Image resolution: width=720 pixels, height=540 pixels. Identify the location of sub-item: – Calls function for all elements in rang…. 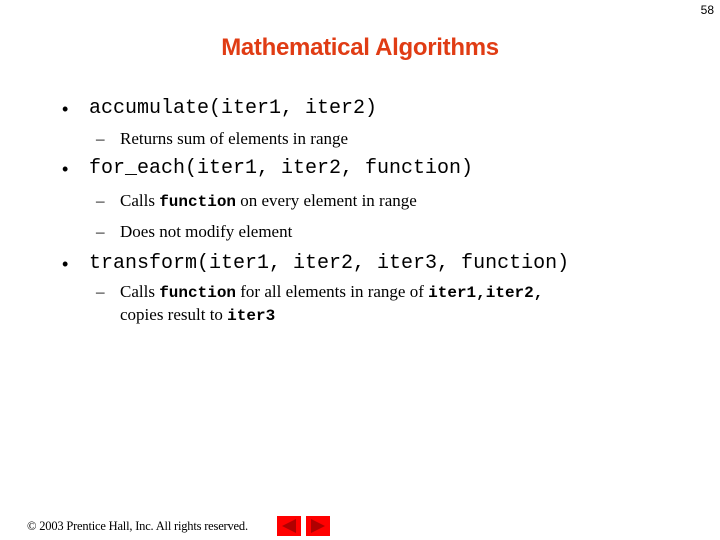
(382, 304).